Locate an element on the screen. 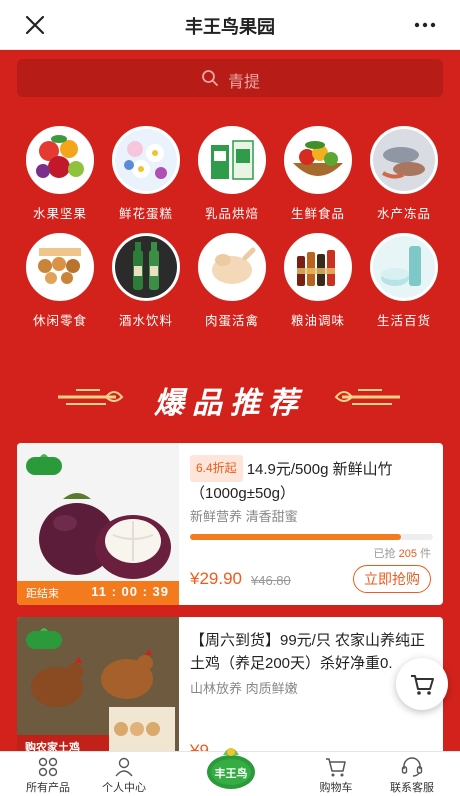  sold-count: 已抢 205 件 is located at coordinates (402, 553).